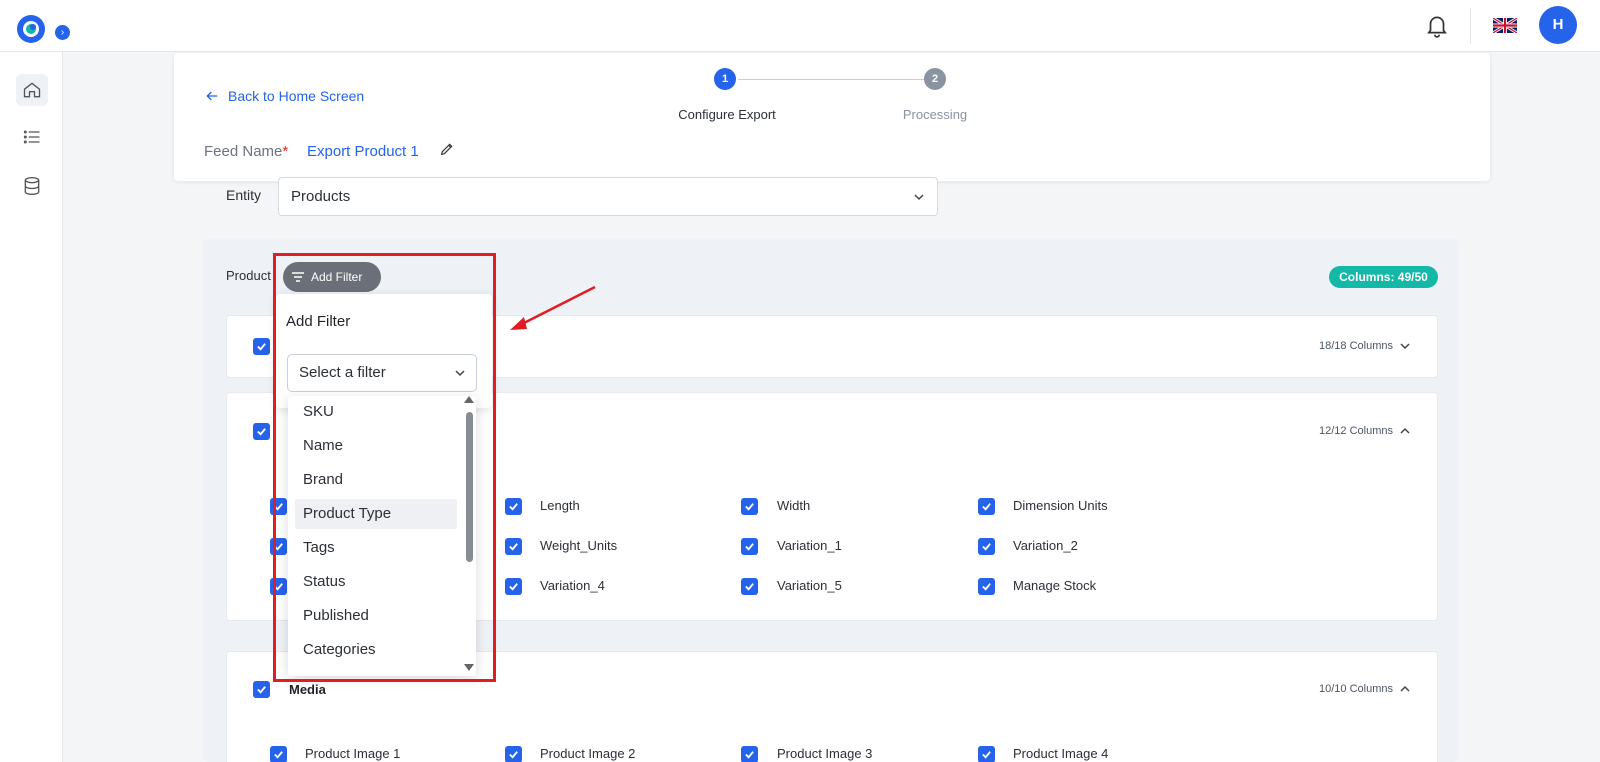 Image resolution: width=1600 pixels, height=762 pixels. I want to click on column-label: Product Image 1, so click(353, 753).